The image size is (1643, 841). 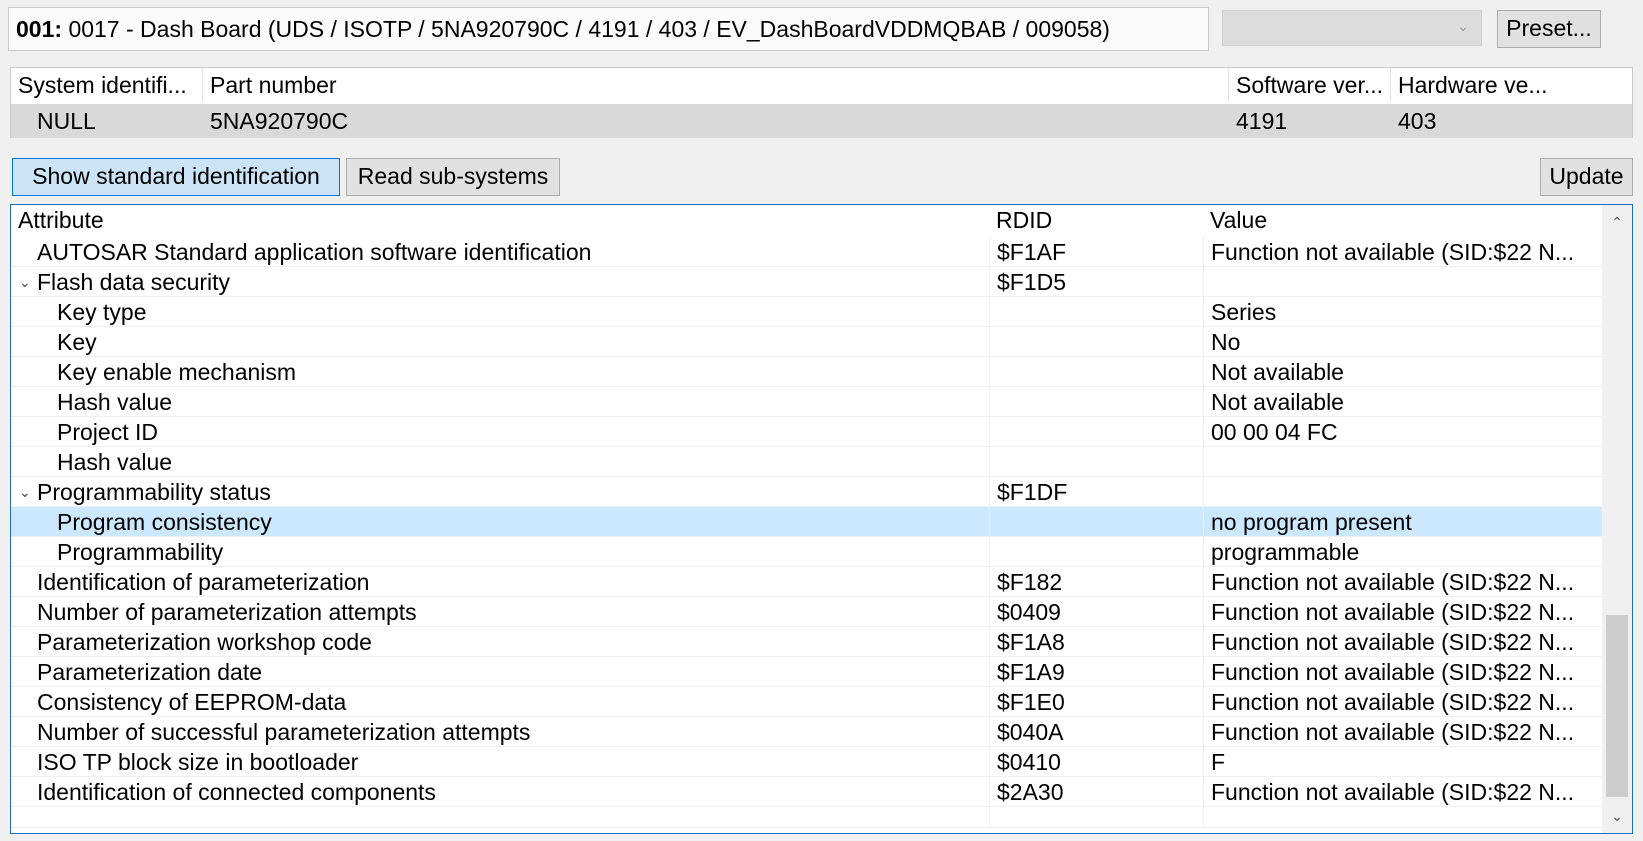 I want to click on attribute-cell: Key, so click(x=77, y=342).